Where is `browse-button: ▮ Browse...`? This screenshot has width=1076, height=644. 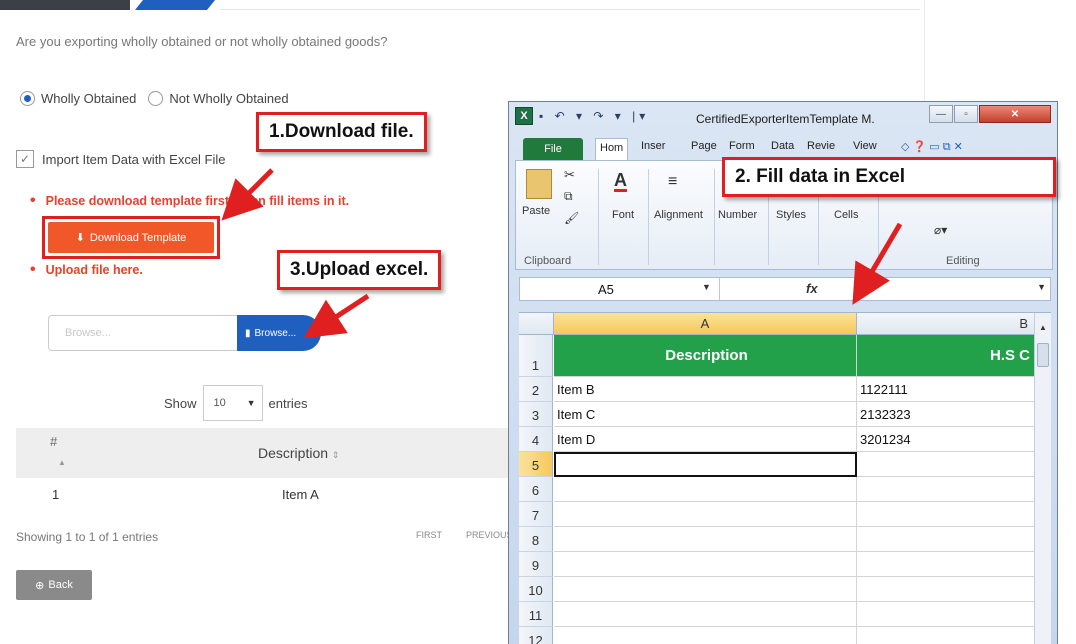
browse-button: ▮ Browse... is located at coordinates (279, 333).